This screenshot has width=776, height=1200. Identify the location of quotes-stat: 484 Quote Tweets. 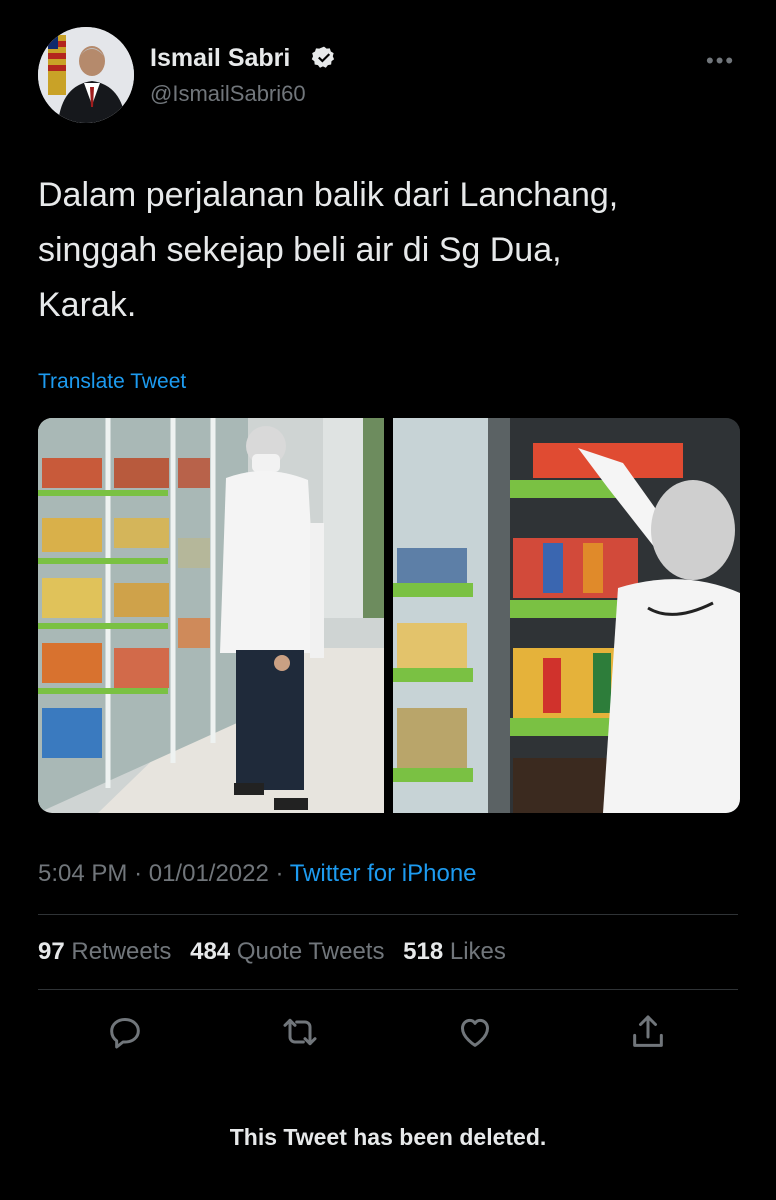
(287, 951).